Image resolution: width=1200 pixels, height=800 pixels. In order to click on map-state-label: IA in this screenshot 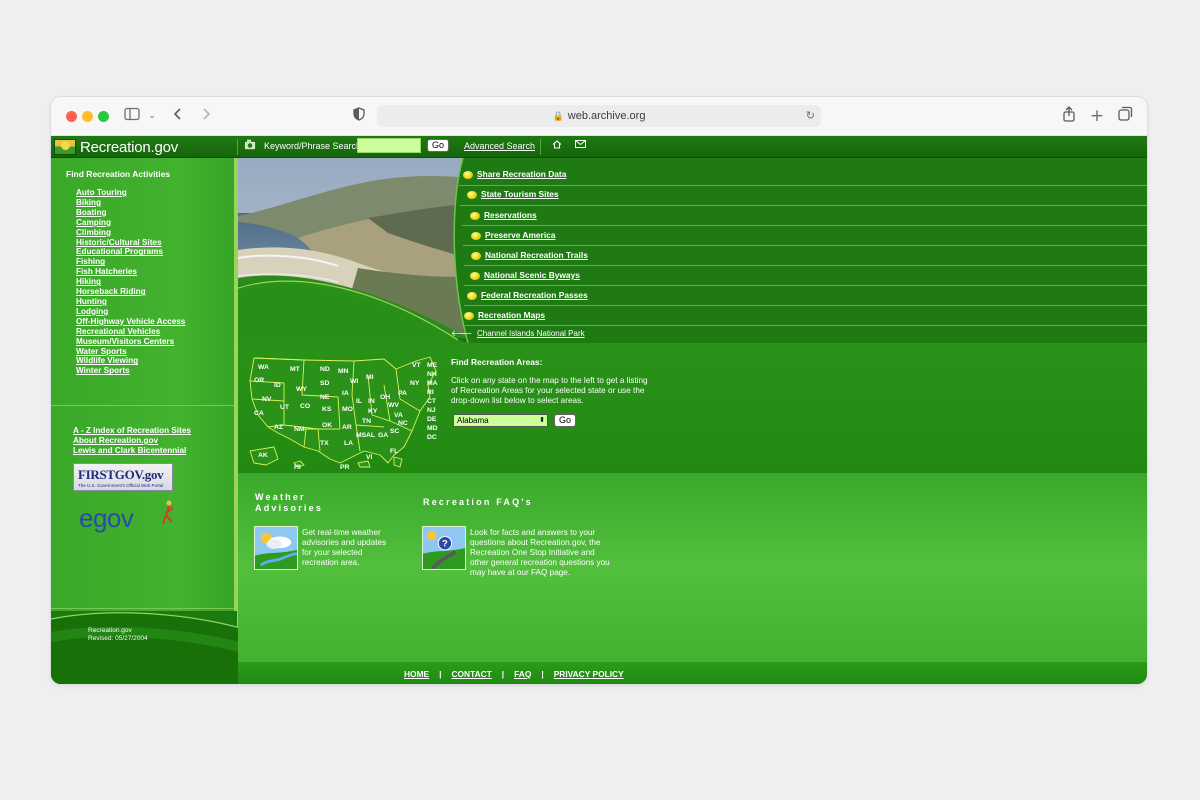, I will do `click(345, 393)`.